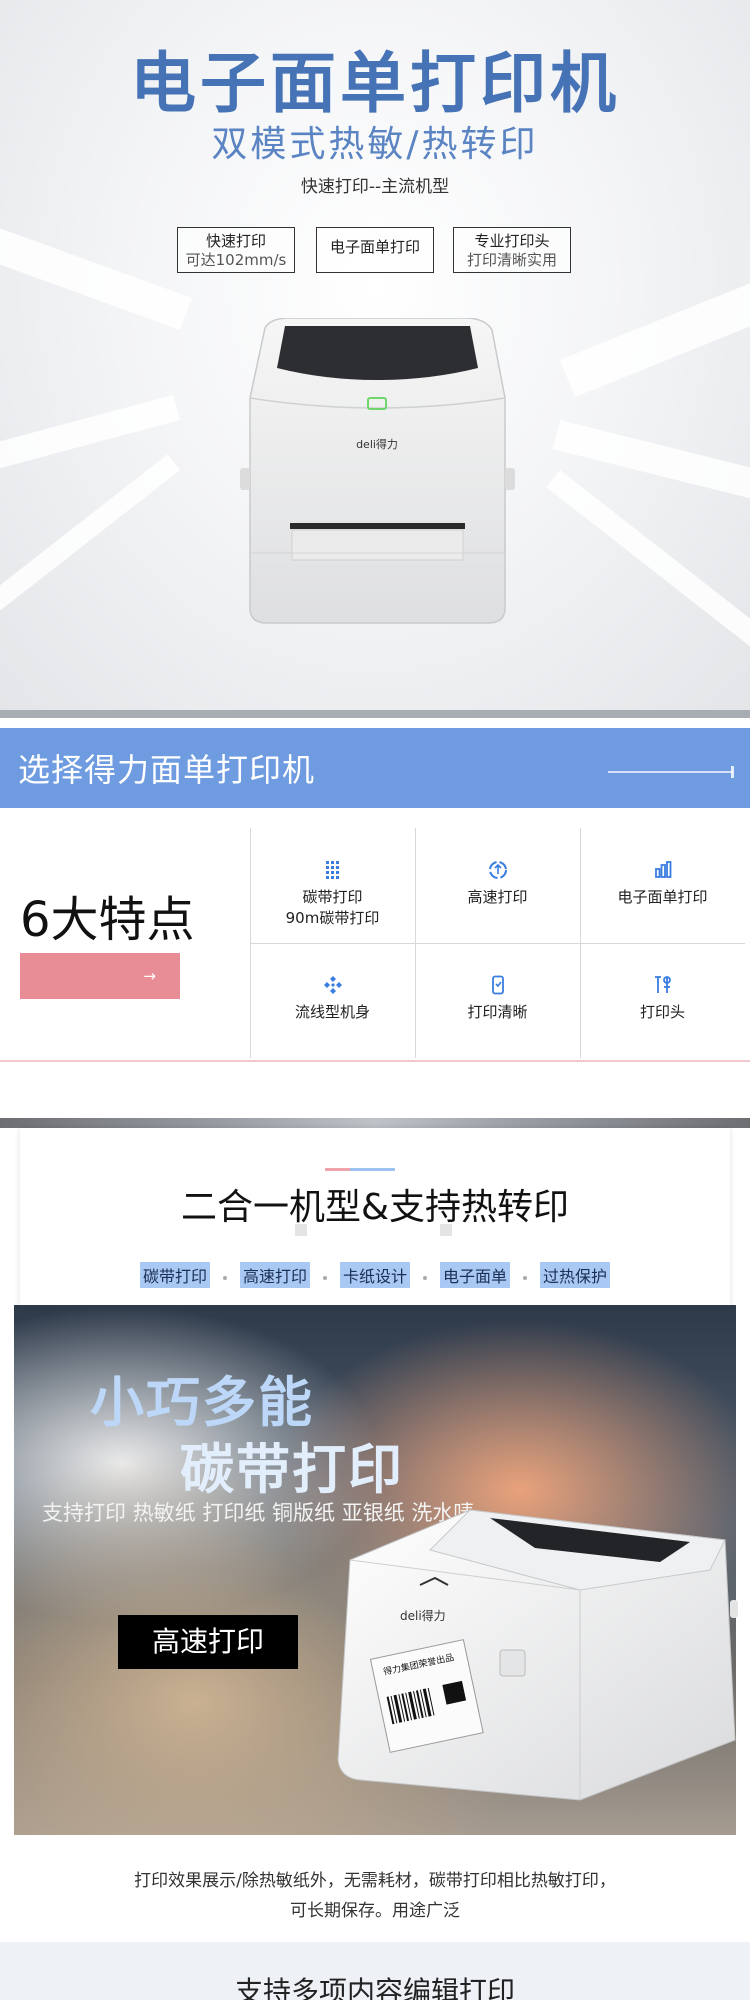  What do you see at coordinates (374, 247) in the screenshot?
I see `badge-line1: 电子面单打印` at bounding box center [374, 247].